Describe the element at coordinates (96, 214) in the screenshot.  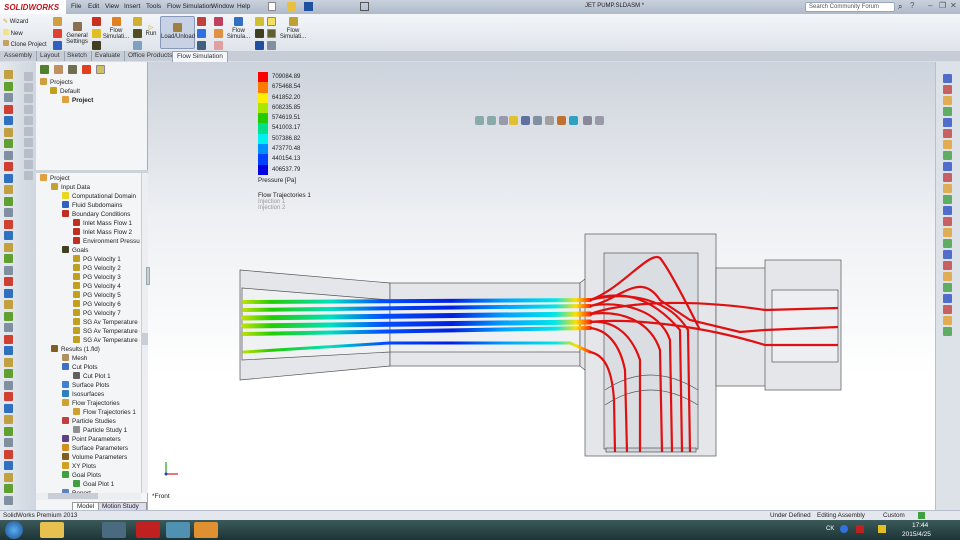
I see `tree-item: Boundary Conditions` at that location.